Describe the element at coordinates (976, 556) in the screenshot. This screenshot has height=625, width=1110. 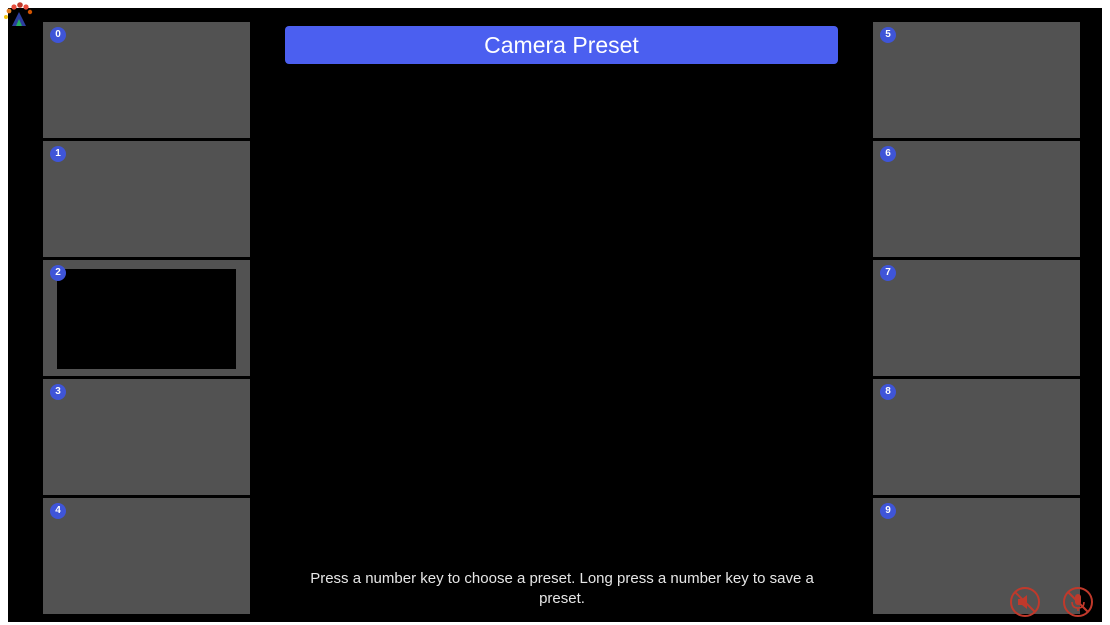
I see `preset-tile-9: 9` at that location.